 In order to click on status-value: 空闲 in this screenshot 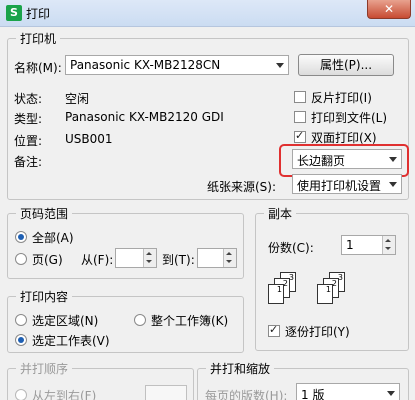, I will do `click(77, 99)`.